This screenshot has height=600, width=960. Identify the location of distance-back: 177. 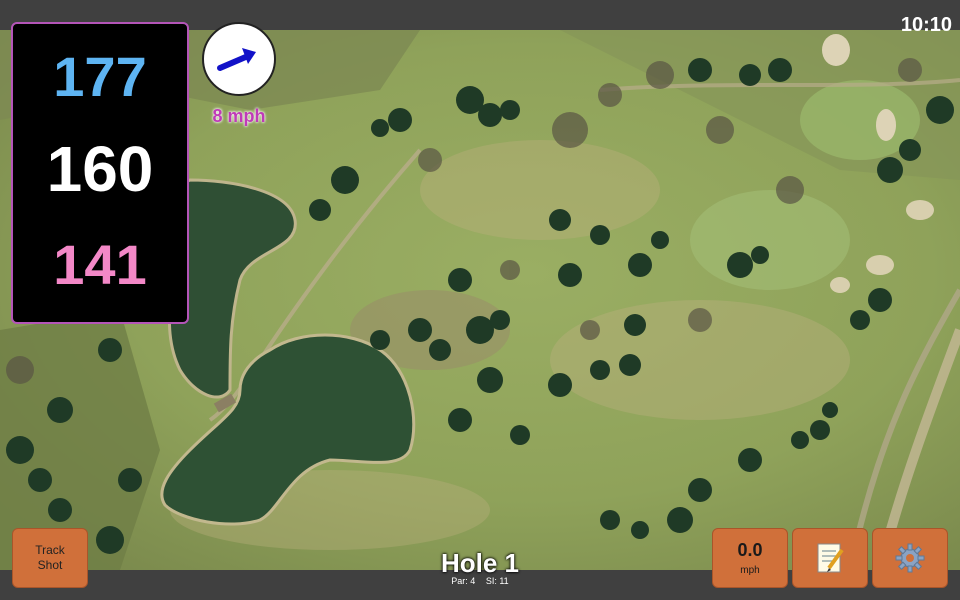
(100, 76).